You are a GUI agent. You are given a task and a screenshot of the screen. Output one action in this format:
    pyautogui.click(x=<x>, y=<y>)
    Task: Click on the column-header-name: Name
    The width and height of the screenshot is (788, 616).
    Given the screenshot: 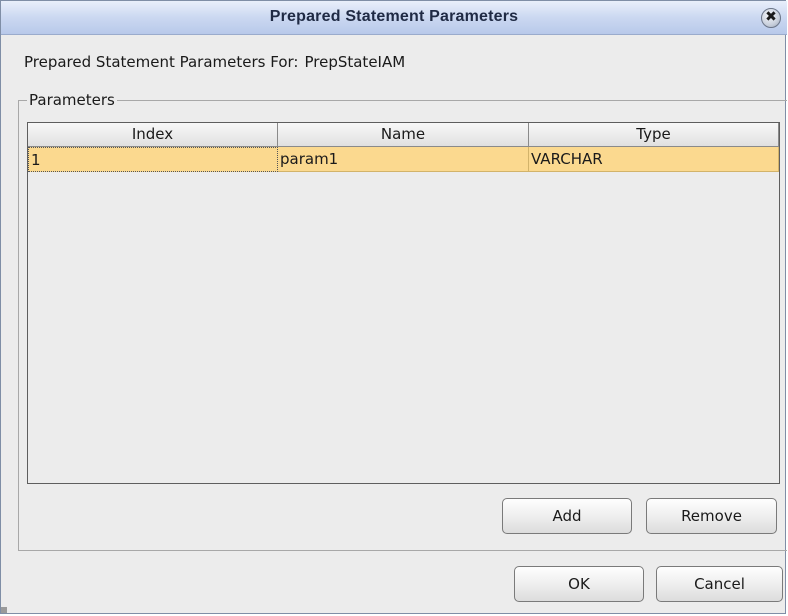 What is the action you would take?
    pyautogui.click(x=403, y=135)
    